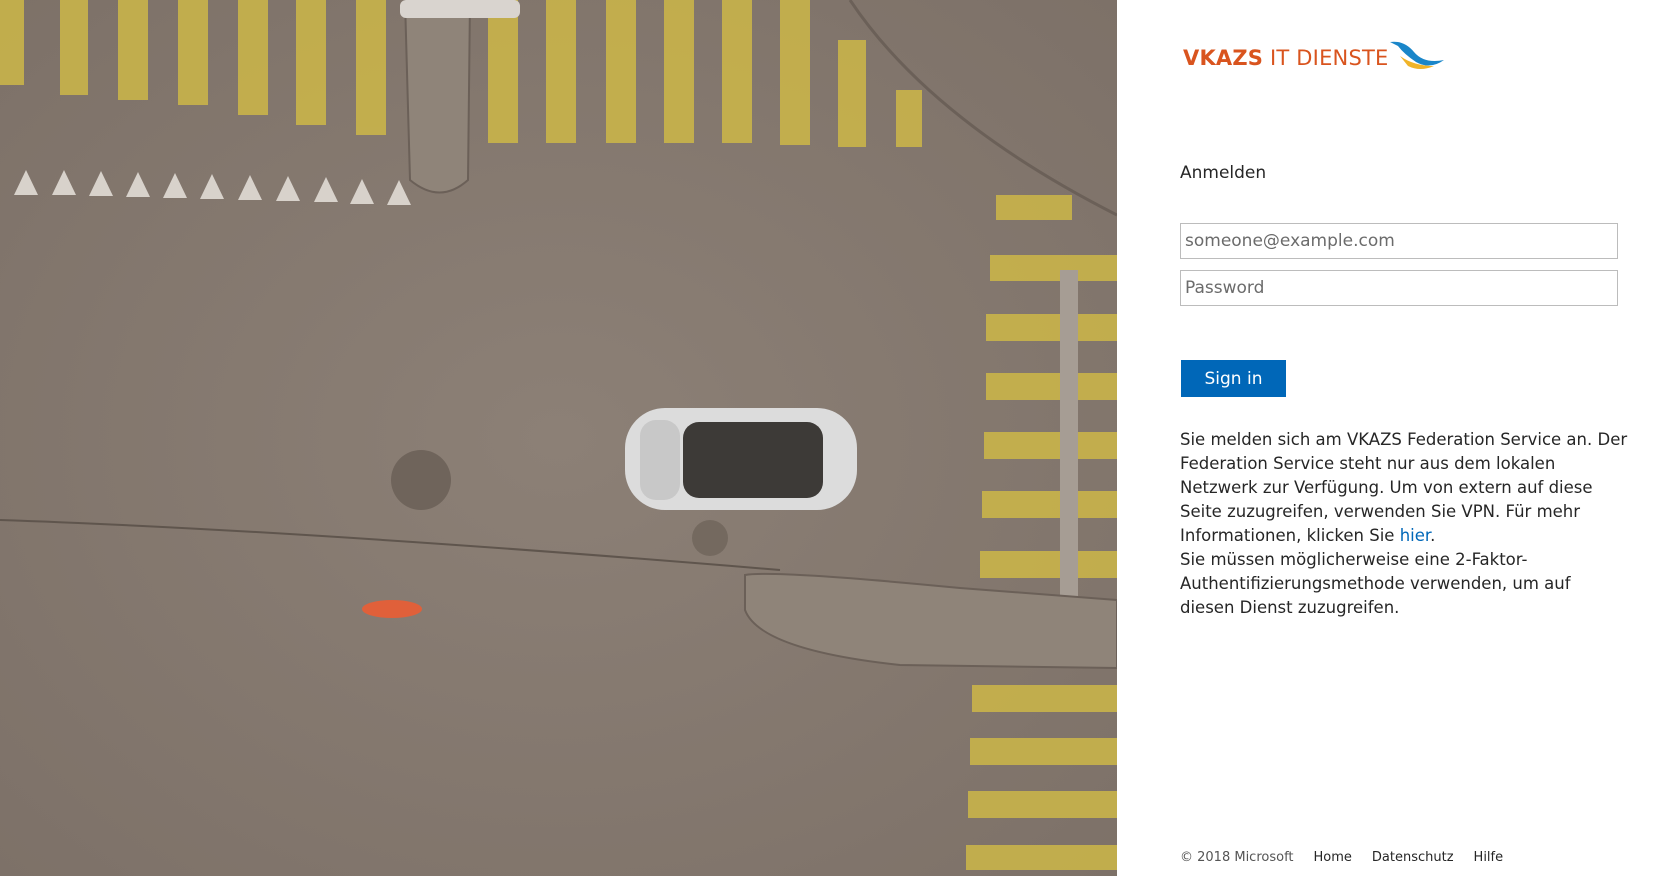 The height and width of the screenshot is (876, 1679). I want to click on signin-heading: Anmelden, so click(1223, 173).